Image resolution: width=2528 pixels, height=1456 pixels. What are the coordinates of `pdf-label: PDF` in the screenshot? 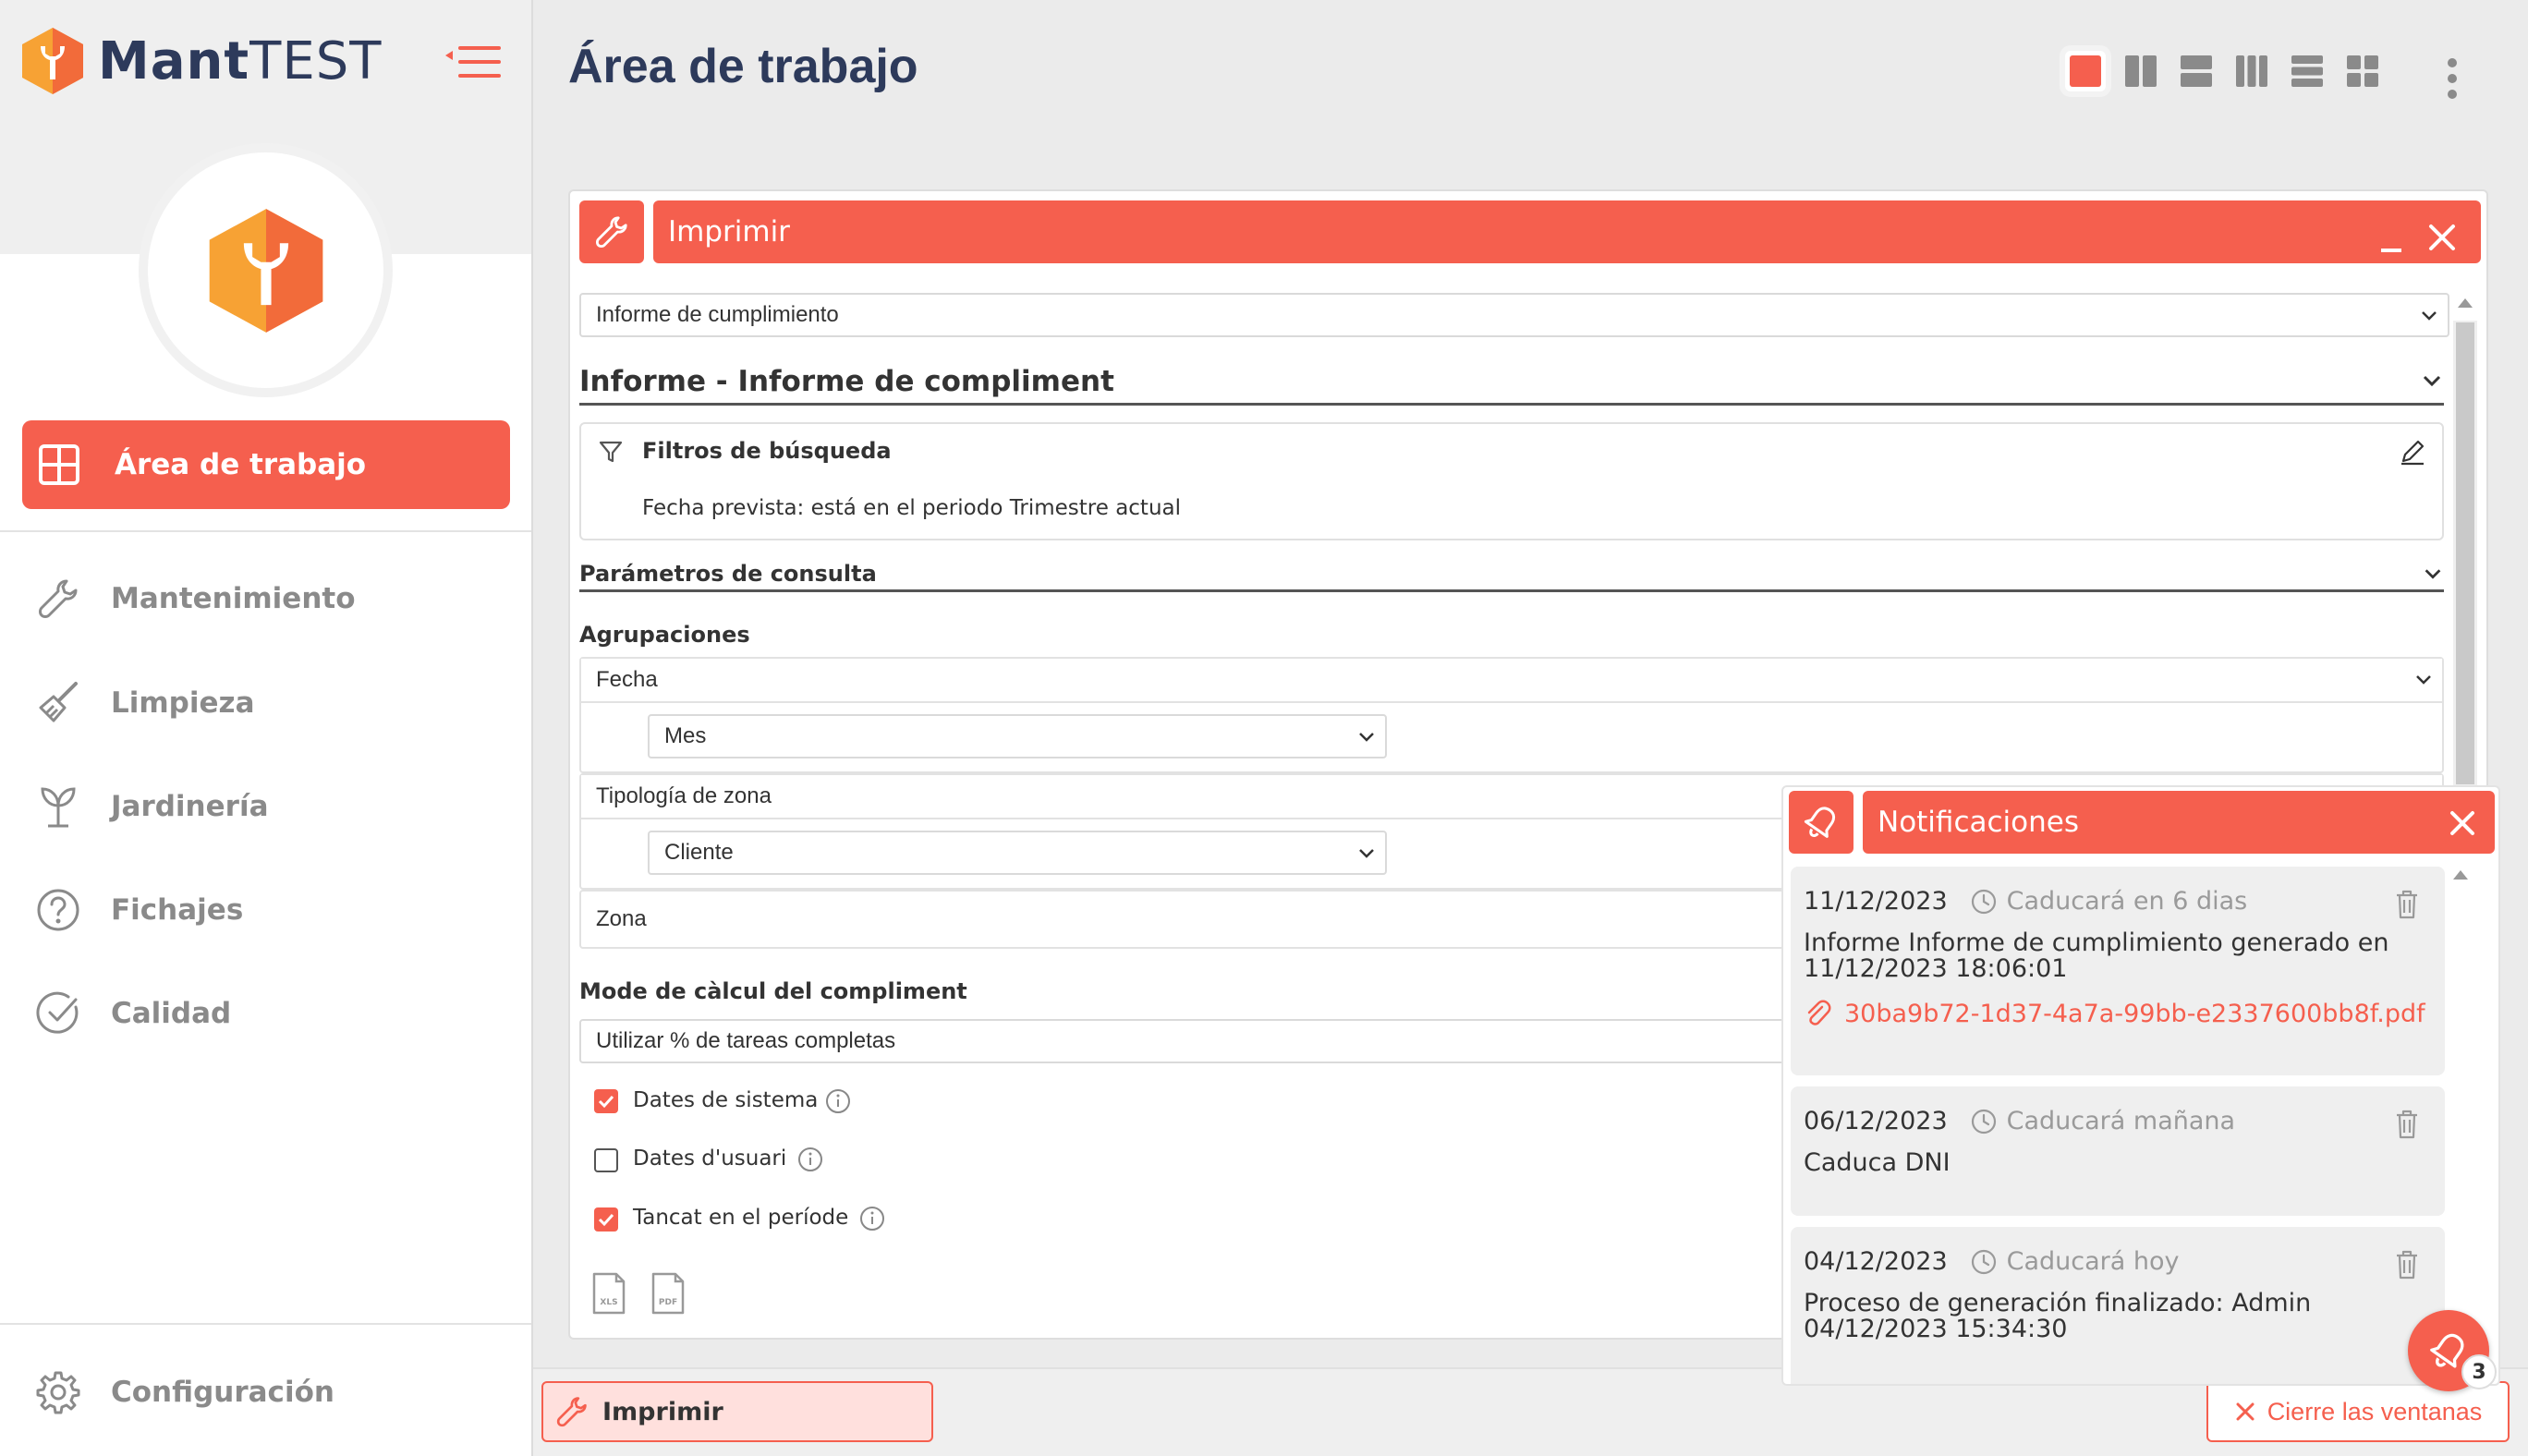 It's located at (668, 1302).